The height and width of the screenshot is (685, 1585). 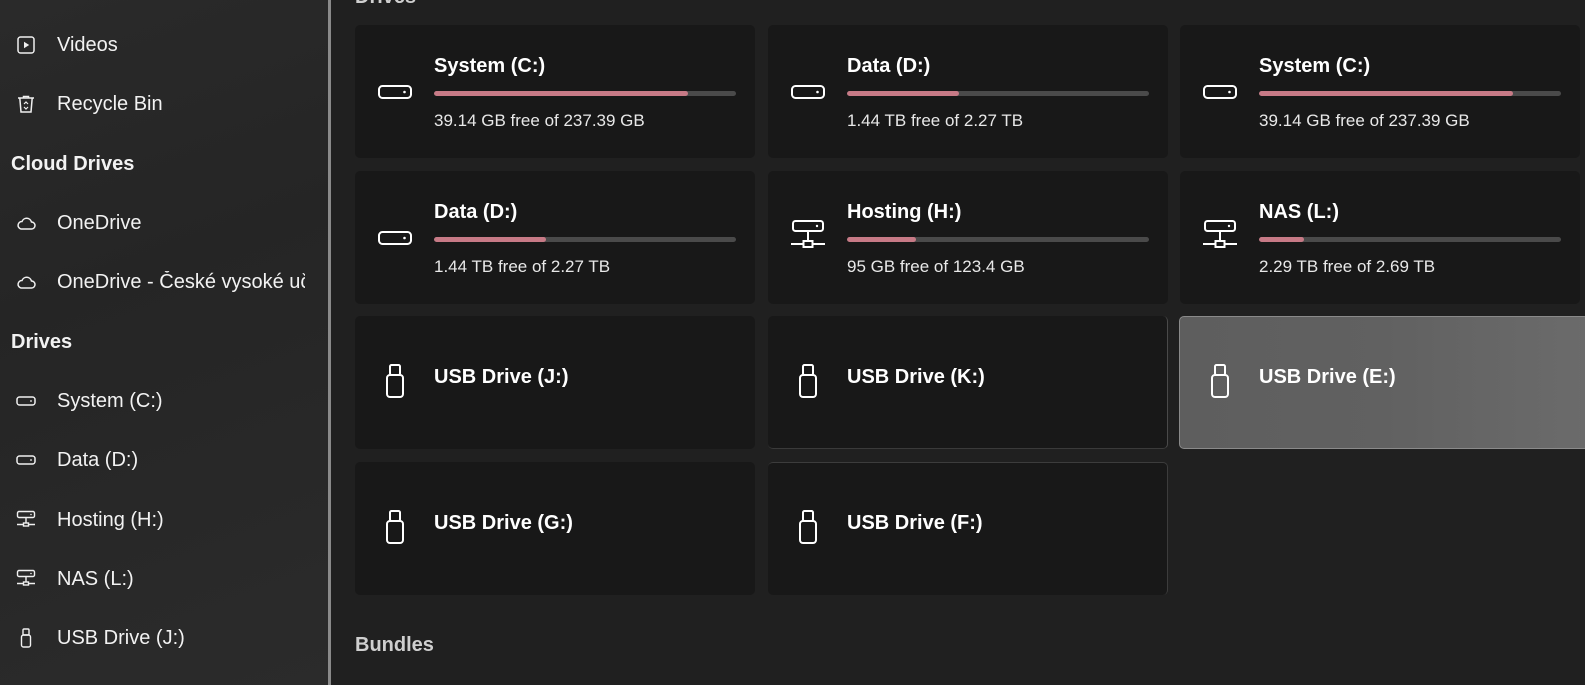 What do you see at coordinates (26, 45) in the screenshot?
I see `video-icon` at bounding box center [26, 45].